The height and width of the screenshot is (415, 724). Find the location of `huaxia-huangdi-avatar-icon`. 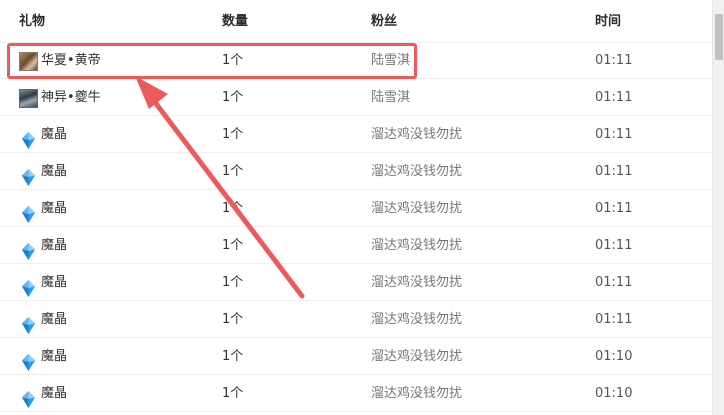

huaxia-huangdi-avatar-icon is located at coordinates (28, 61).